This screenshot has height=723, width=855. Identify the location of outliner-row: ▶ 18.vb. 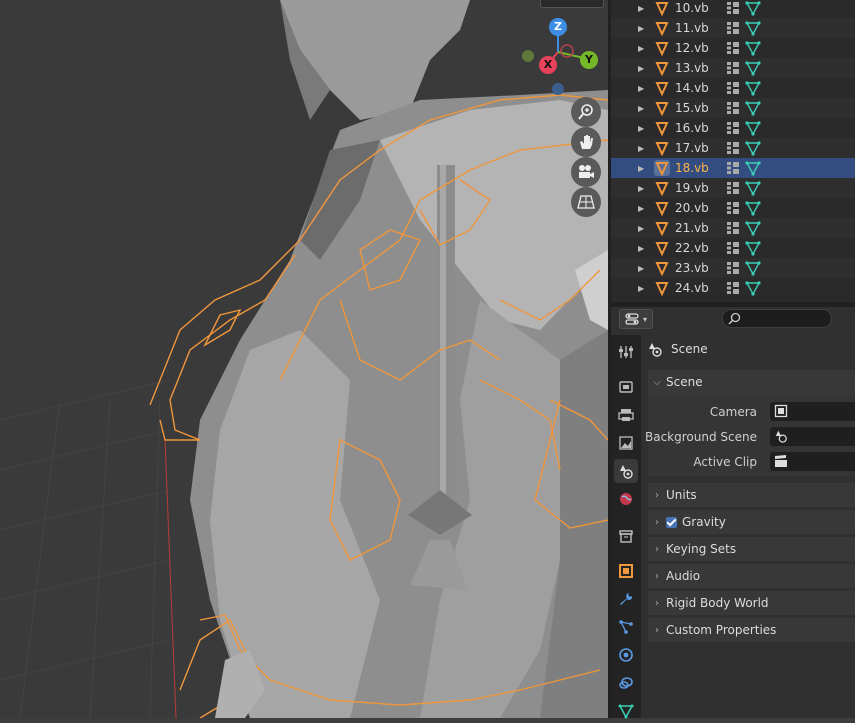
(733, 168).